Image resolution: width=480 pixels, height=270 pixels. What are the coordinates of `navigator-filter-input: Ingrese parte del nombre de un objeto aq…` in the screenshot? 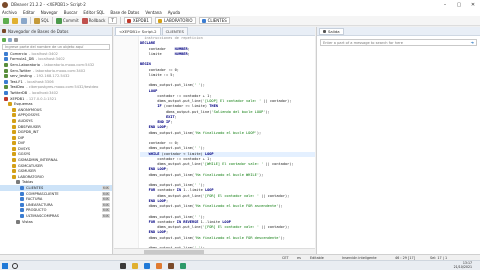 It's located at (56, 47).